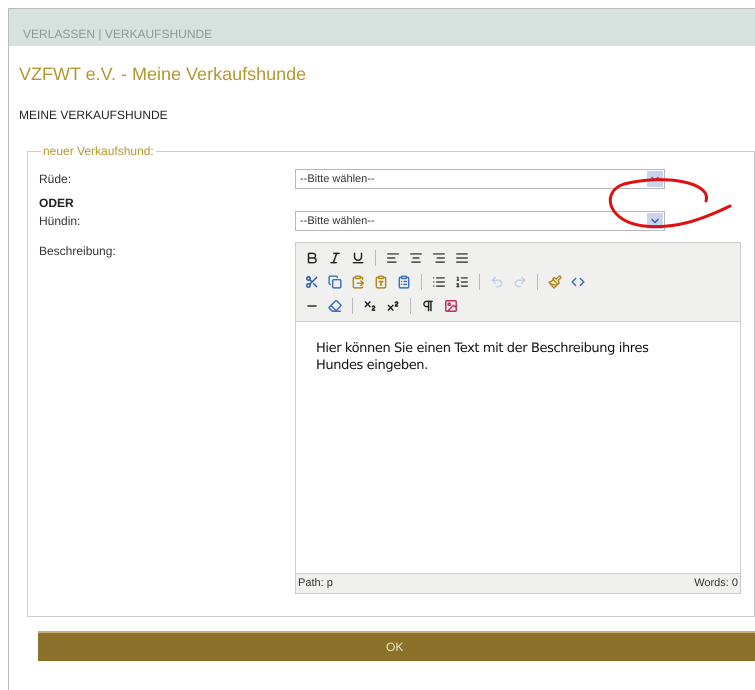 The height and width of the screenshot is (690, 755). What do you see at coordinates (483, 357) in the screenshot?
I see `editor-text: Hier können Sie einen Text mit der Beschreibung ihres Hundes eingeben.` at bounding box center [483, 357].